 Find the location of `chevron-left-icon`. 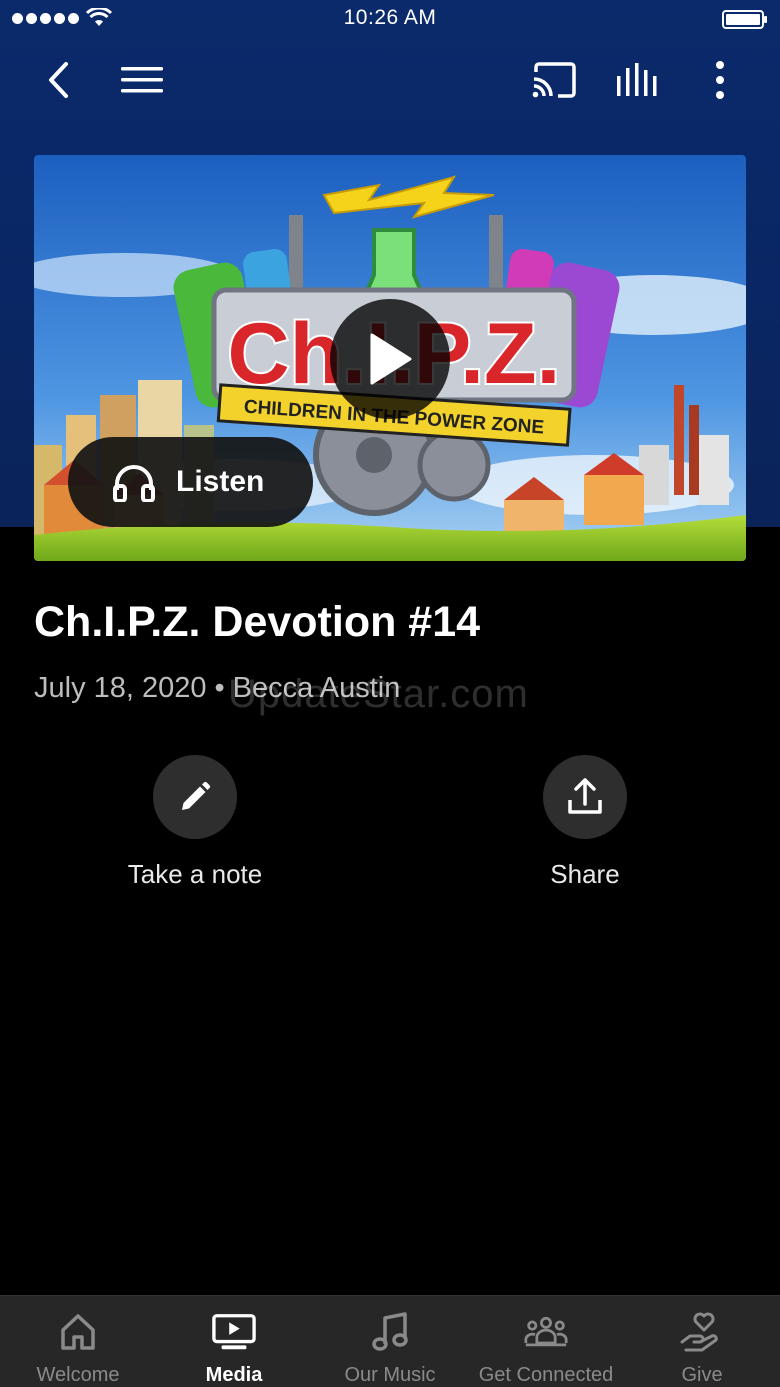

chevron-left-icon is located at coordinates (58, 80).